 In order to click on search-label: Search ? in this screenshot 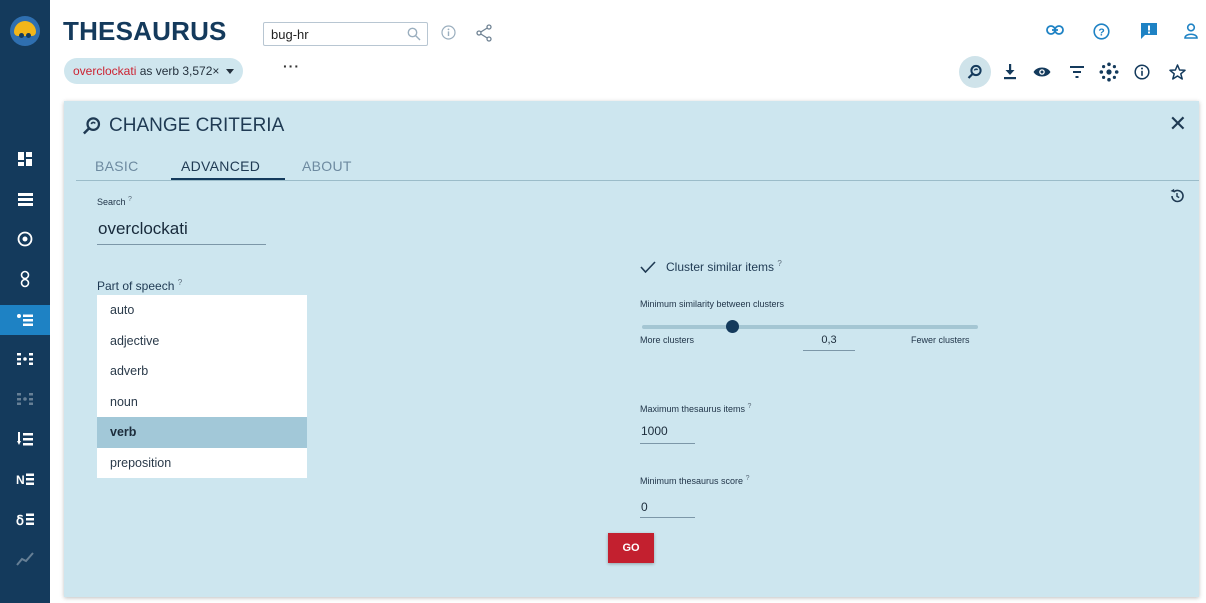, I will do `click(114, 201)`.